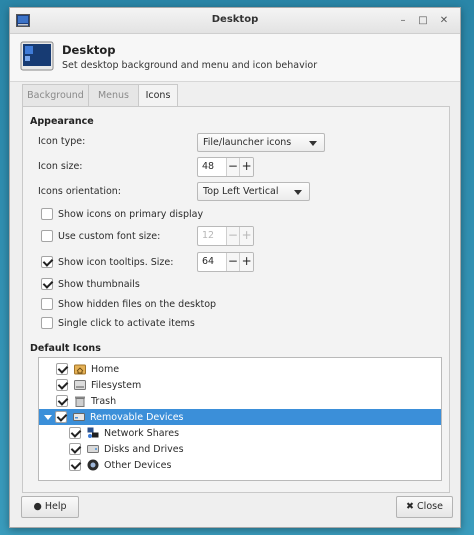 Image resolution: width=474 pixels, height=535 pixels. What do you see at coordinates (212, 262) in the screenshot?
I see `tooltip-size-value: 64` at bounding box center [212, 262].